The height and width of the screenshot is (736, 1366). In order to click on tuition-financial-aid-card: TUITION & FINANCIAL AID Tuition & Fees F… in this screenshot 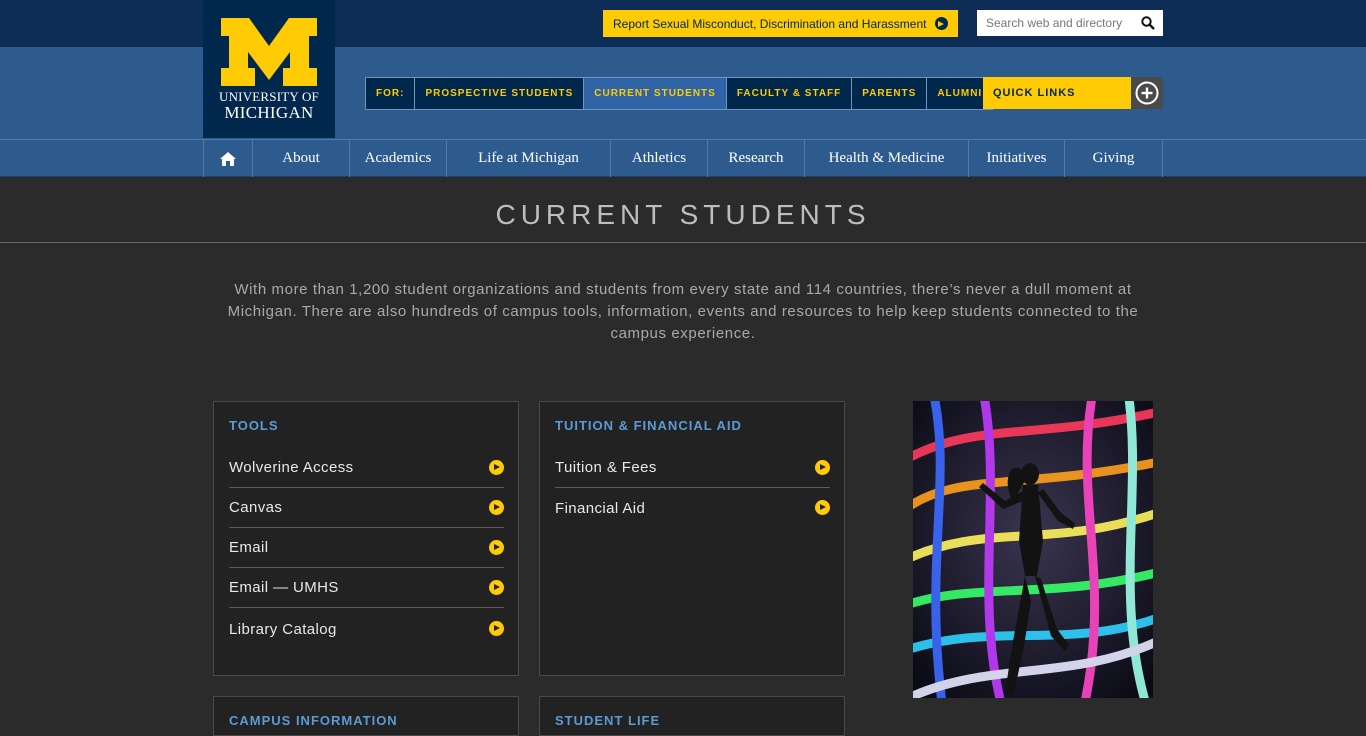, I will do `click(692, 538)`.